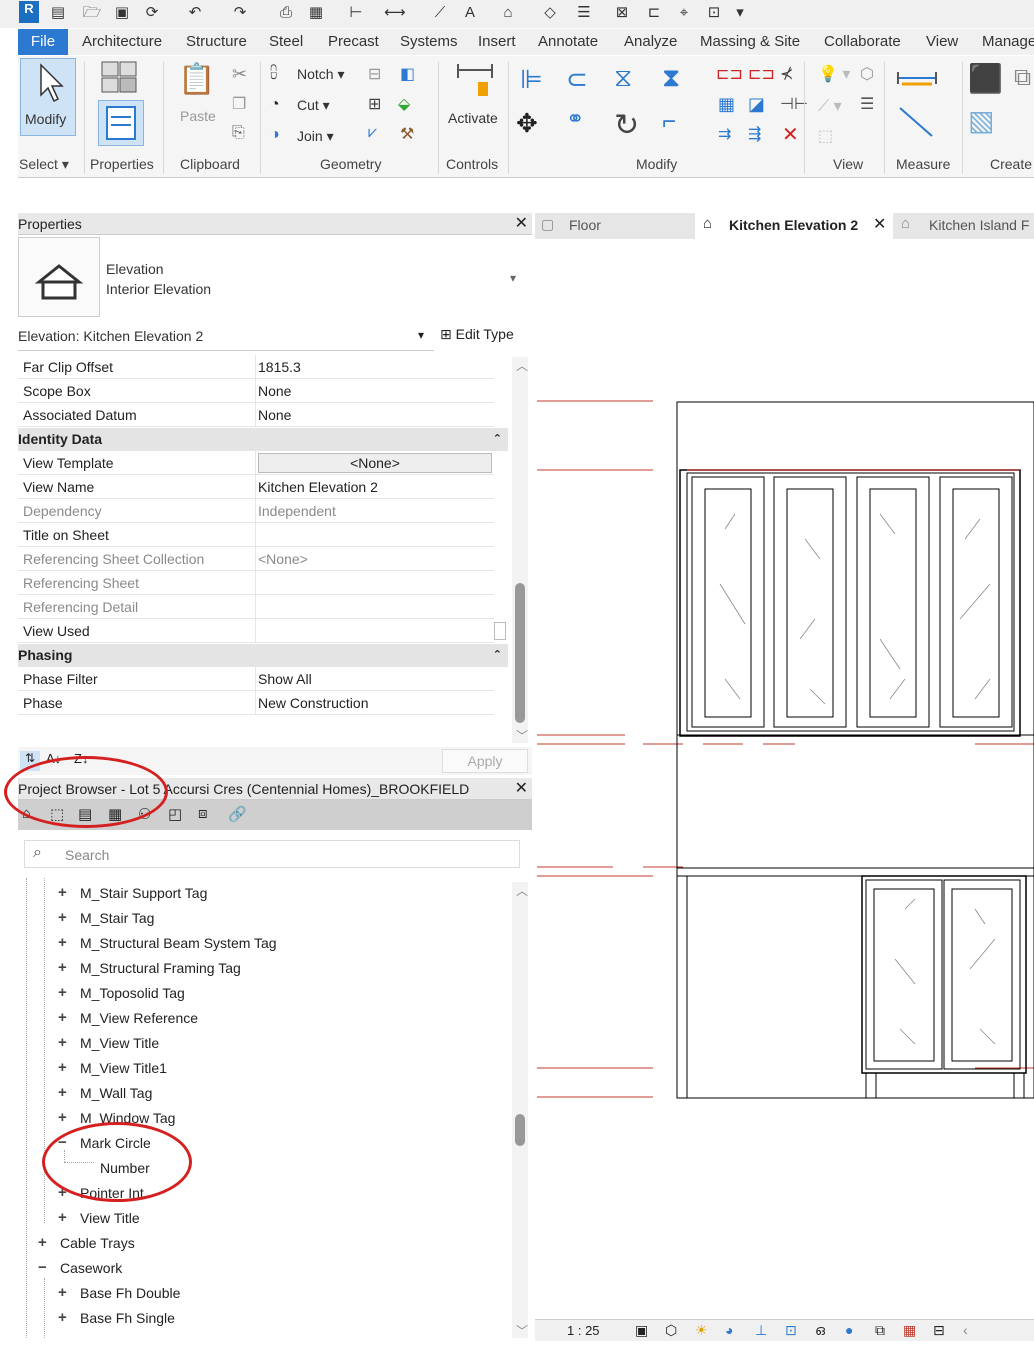  Describe the element at coordinates (42, 1267) in the screenshot. I see `collapse-icon: −` at that location.